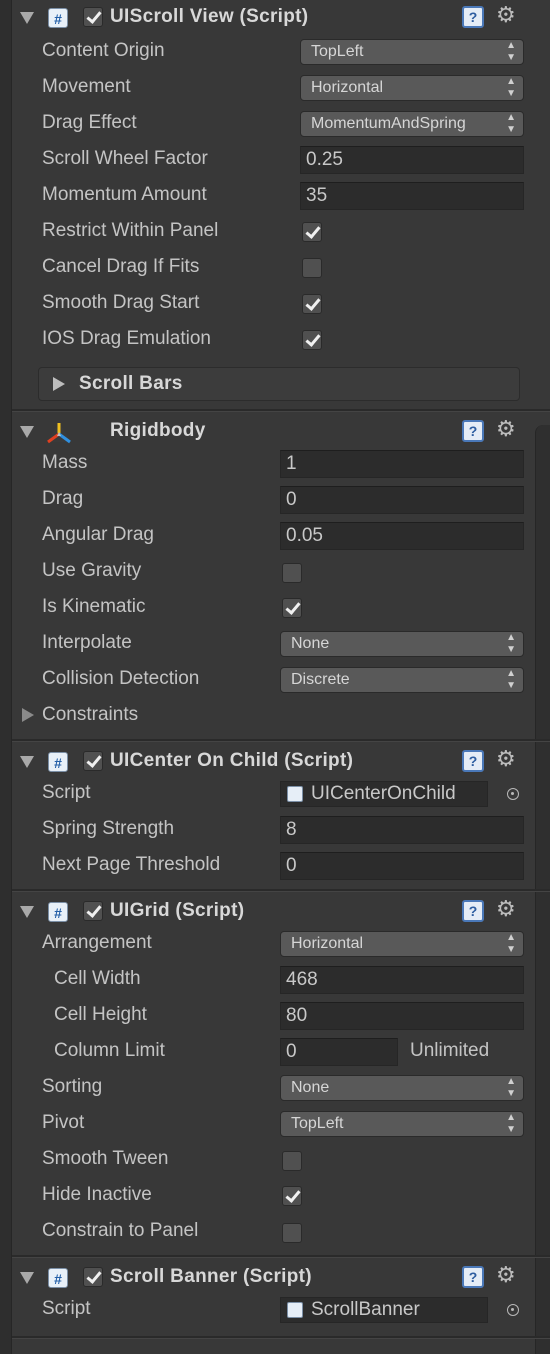 The height and width of the screenshot is (1354, 550). What do you see at coordinates (93, 761) in the screenshot?
I see `center-on-child-enabled-checkbox` at bounding box center [93, 761].